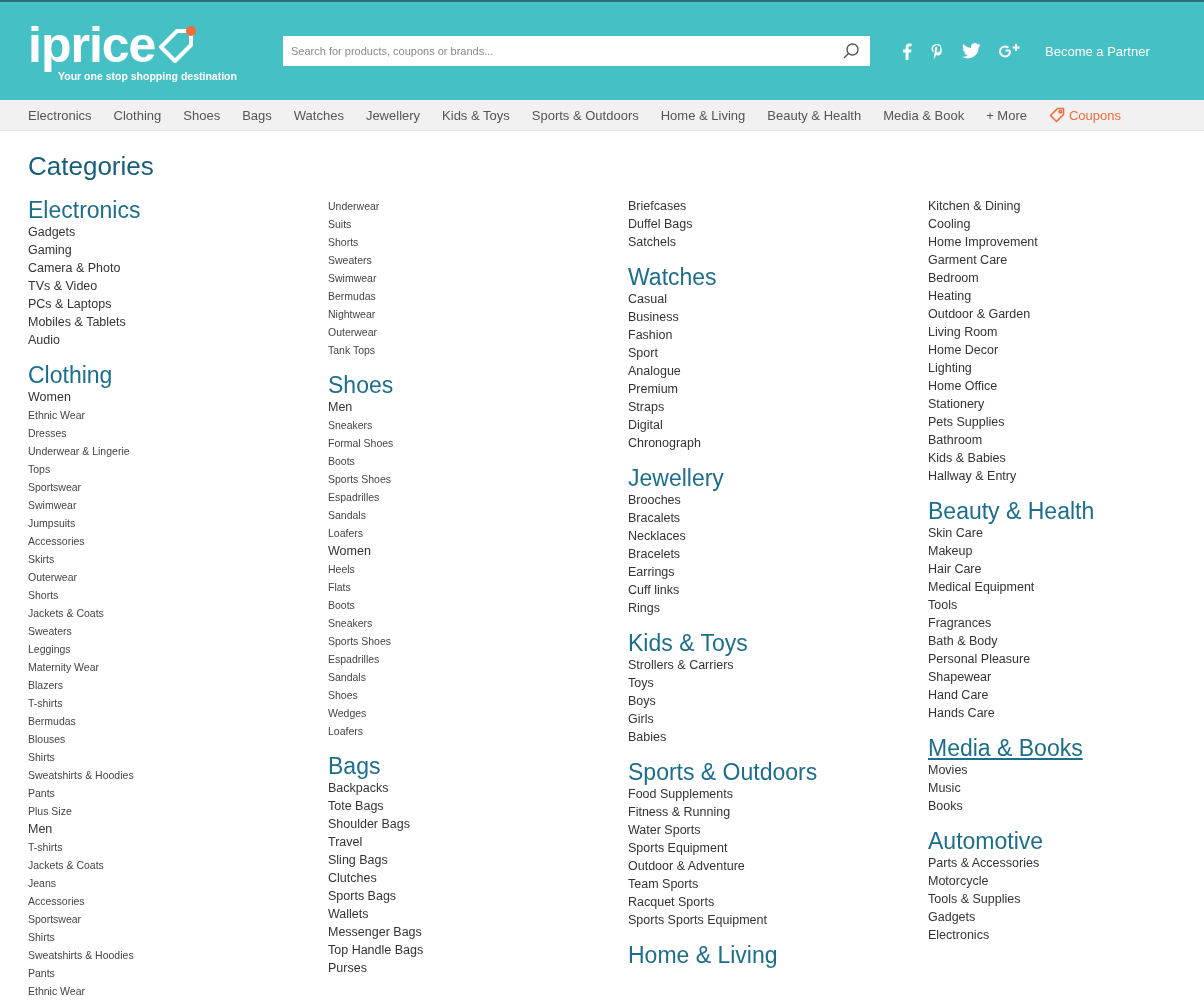 Image resolution: width=1204 pixels, height=1008 pixels. Describe the element at coordinates (657, 206) in the screenshot. I see `category-link: Briefcases` at that location.